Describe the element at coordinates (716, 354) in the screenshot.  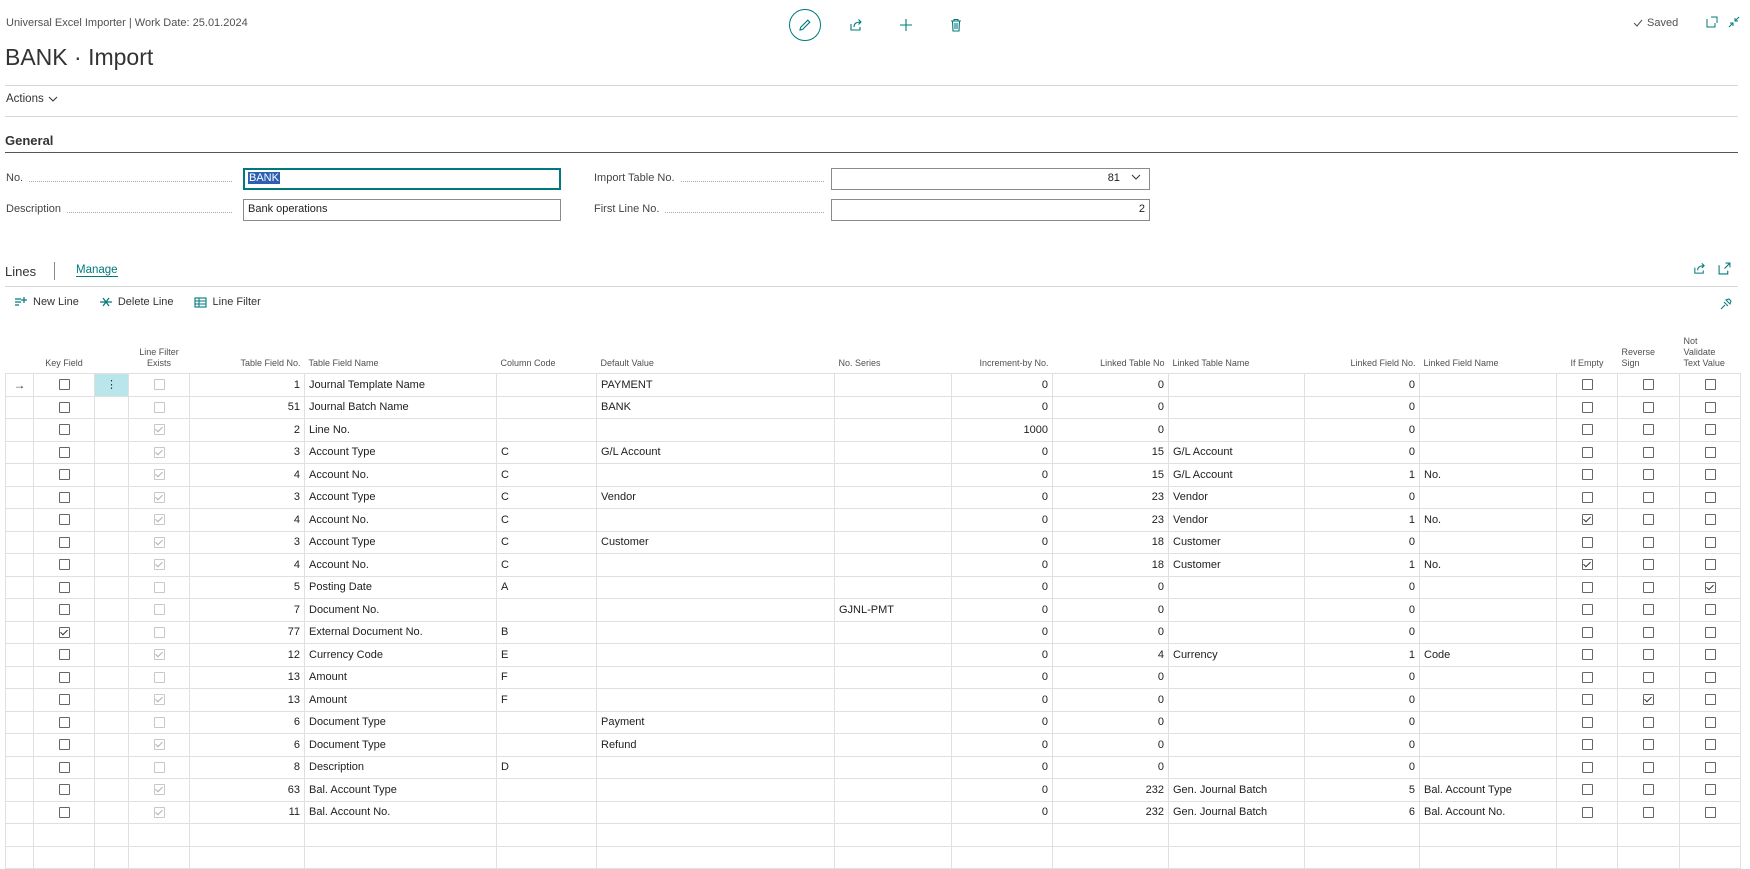
I see `col-default-value: Default Value` at that location.